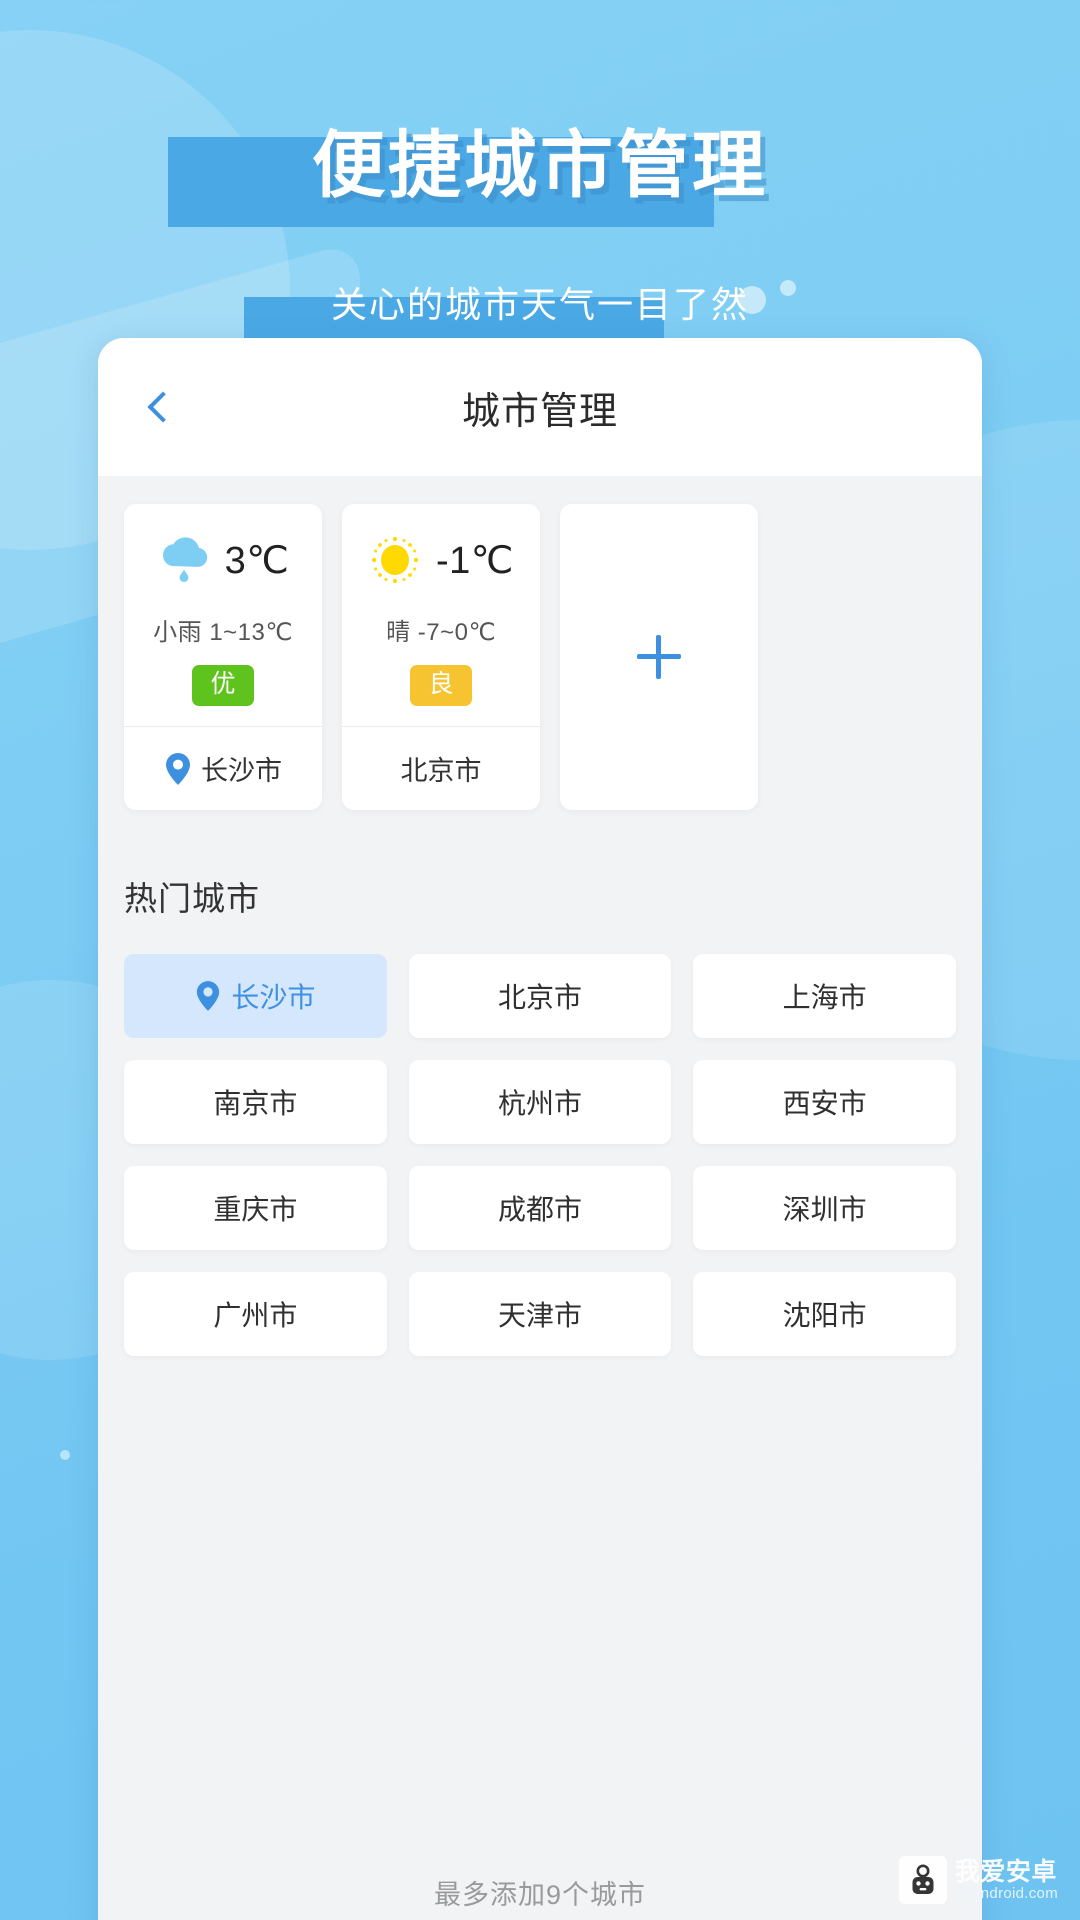 This screenshot has width=1080, height=1920. I want to click on watermark-texts: 我爱安卓 52android.com, so click(1006, 1880).